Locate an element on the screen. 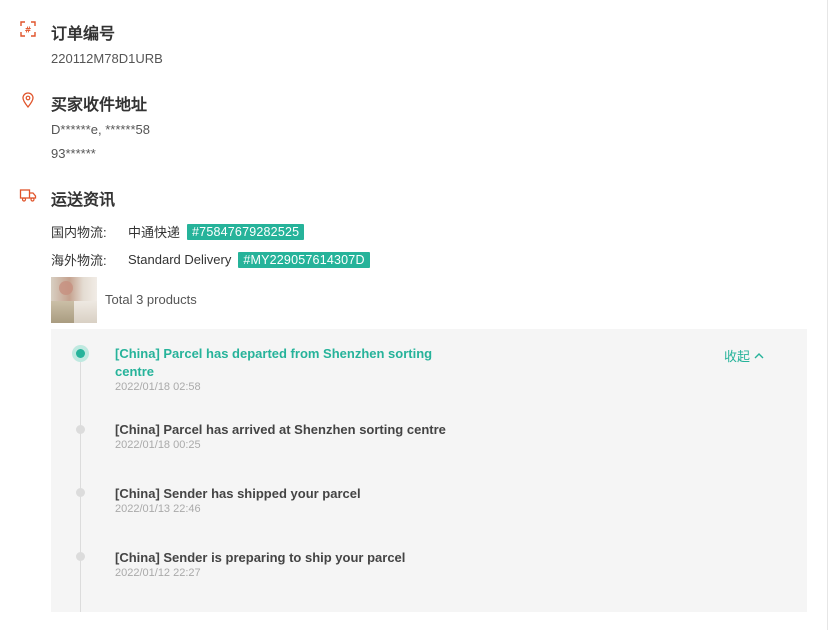 This screenshot has height=630, width=828. chevron-up-icon is located at coordinates (759, 355).